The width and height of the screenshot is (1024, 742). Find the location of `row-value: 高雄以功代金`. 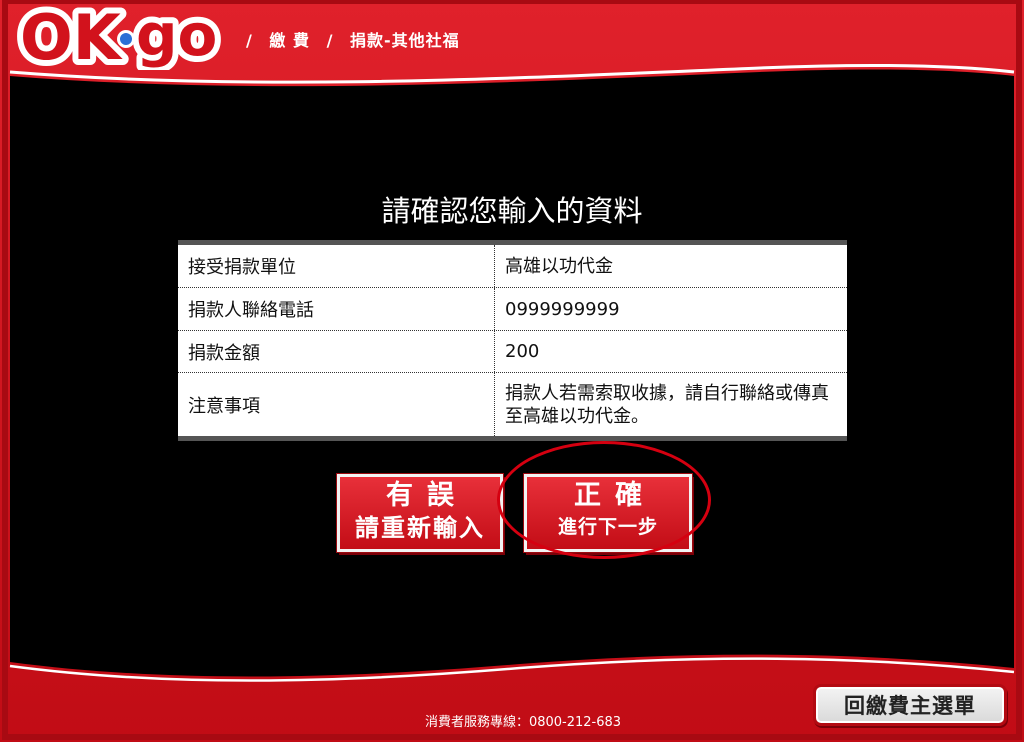

row-value: 高雄以功代金 is located at coordinates (559, 266).